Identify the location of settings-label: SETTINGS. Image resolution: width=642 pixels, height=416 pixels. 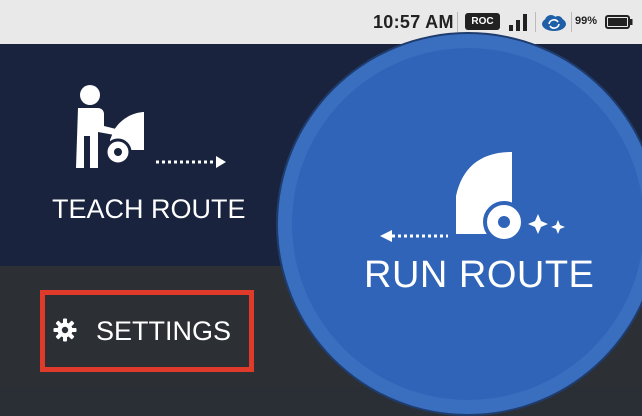
(164, 331).